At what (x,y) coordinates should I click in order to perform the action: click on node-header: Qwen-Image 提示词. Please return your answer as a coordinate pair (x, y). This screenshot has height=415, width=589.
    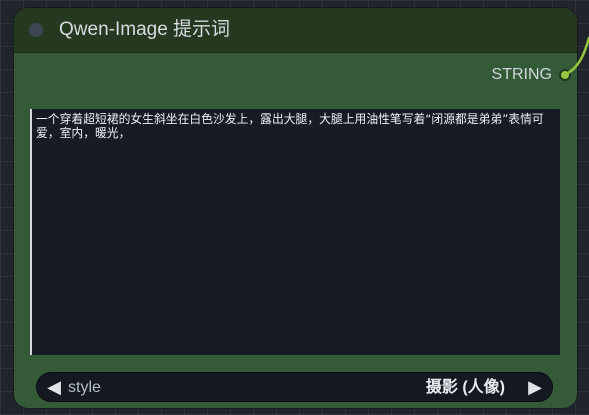
    Looking at the image, I should click on (295, 30).